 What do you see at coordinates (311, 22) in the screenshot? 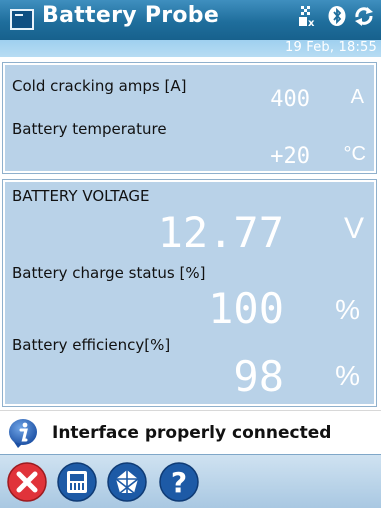
I see `svg-text: x` at bounding box center [311, 22].